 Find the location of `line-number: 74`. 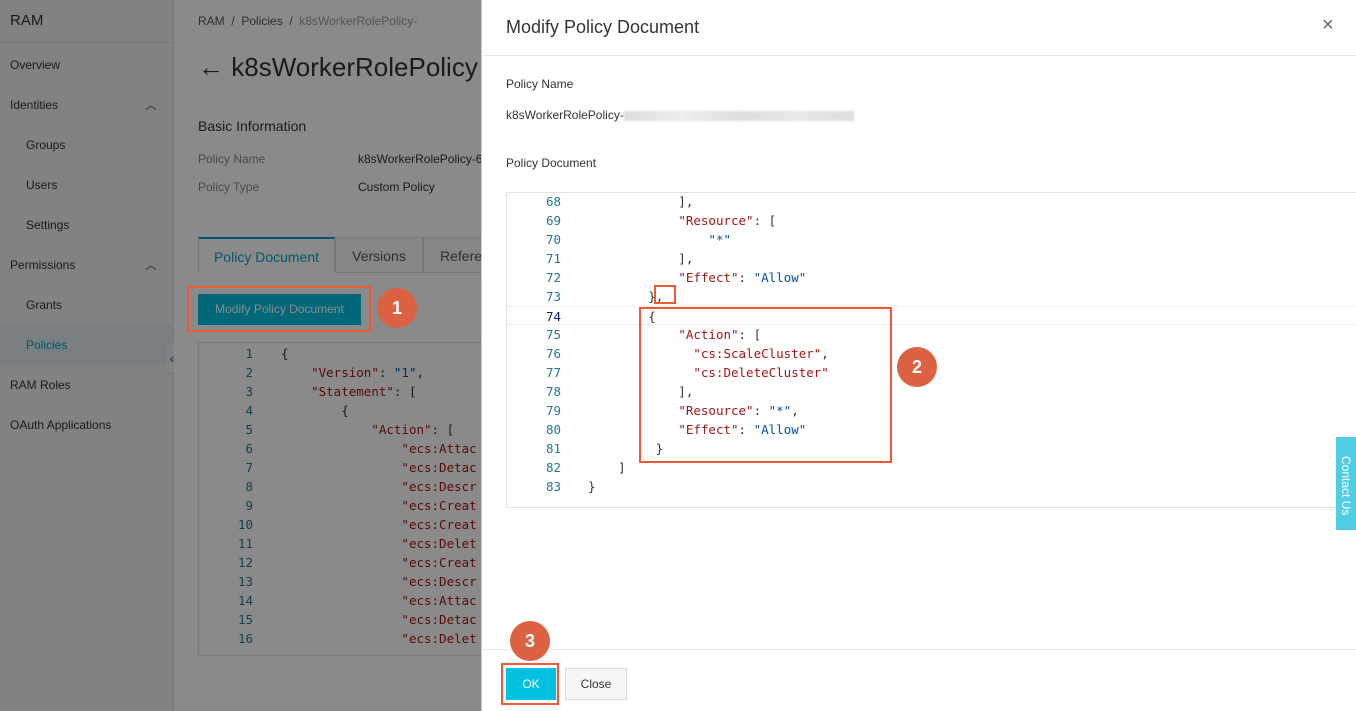

line-number: 74 is located at coordinates (553, 316).